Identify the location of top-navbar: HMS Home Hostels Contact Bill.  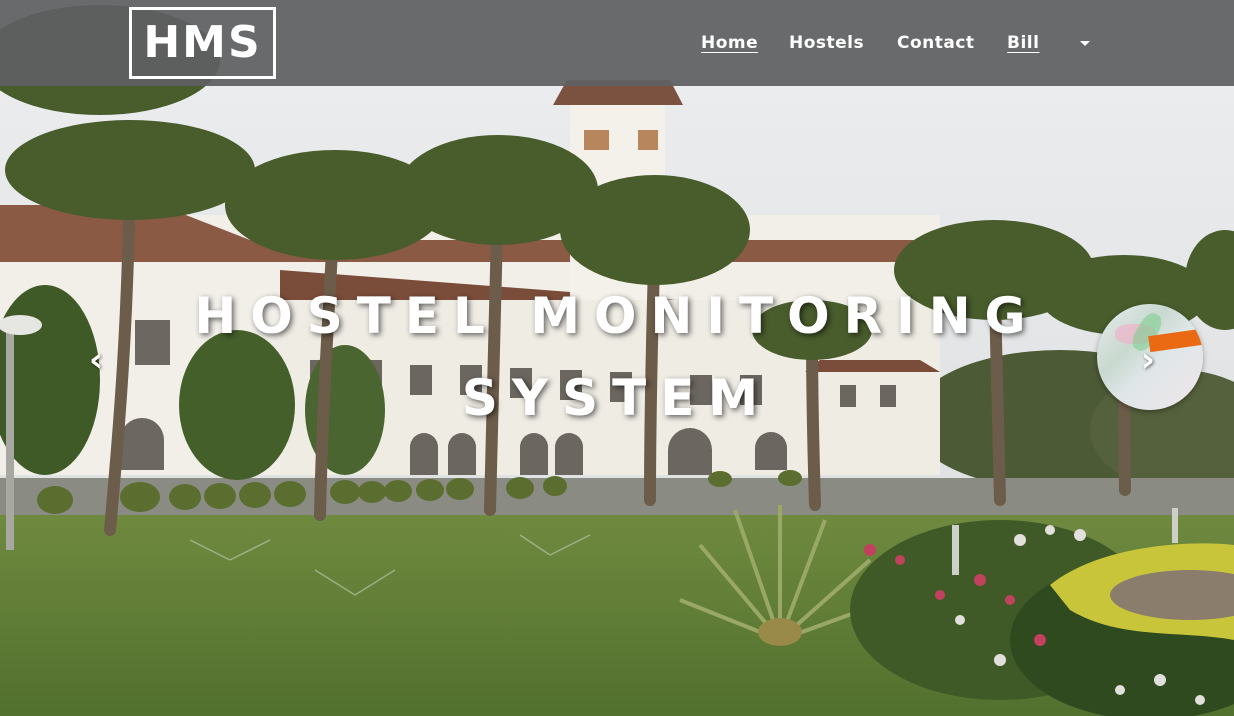
(617, 43).